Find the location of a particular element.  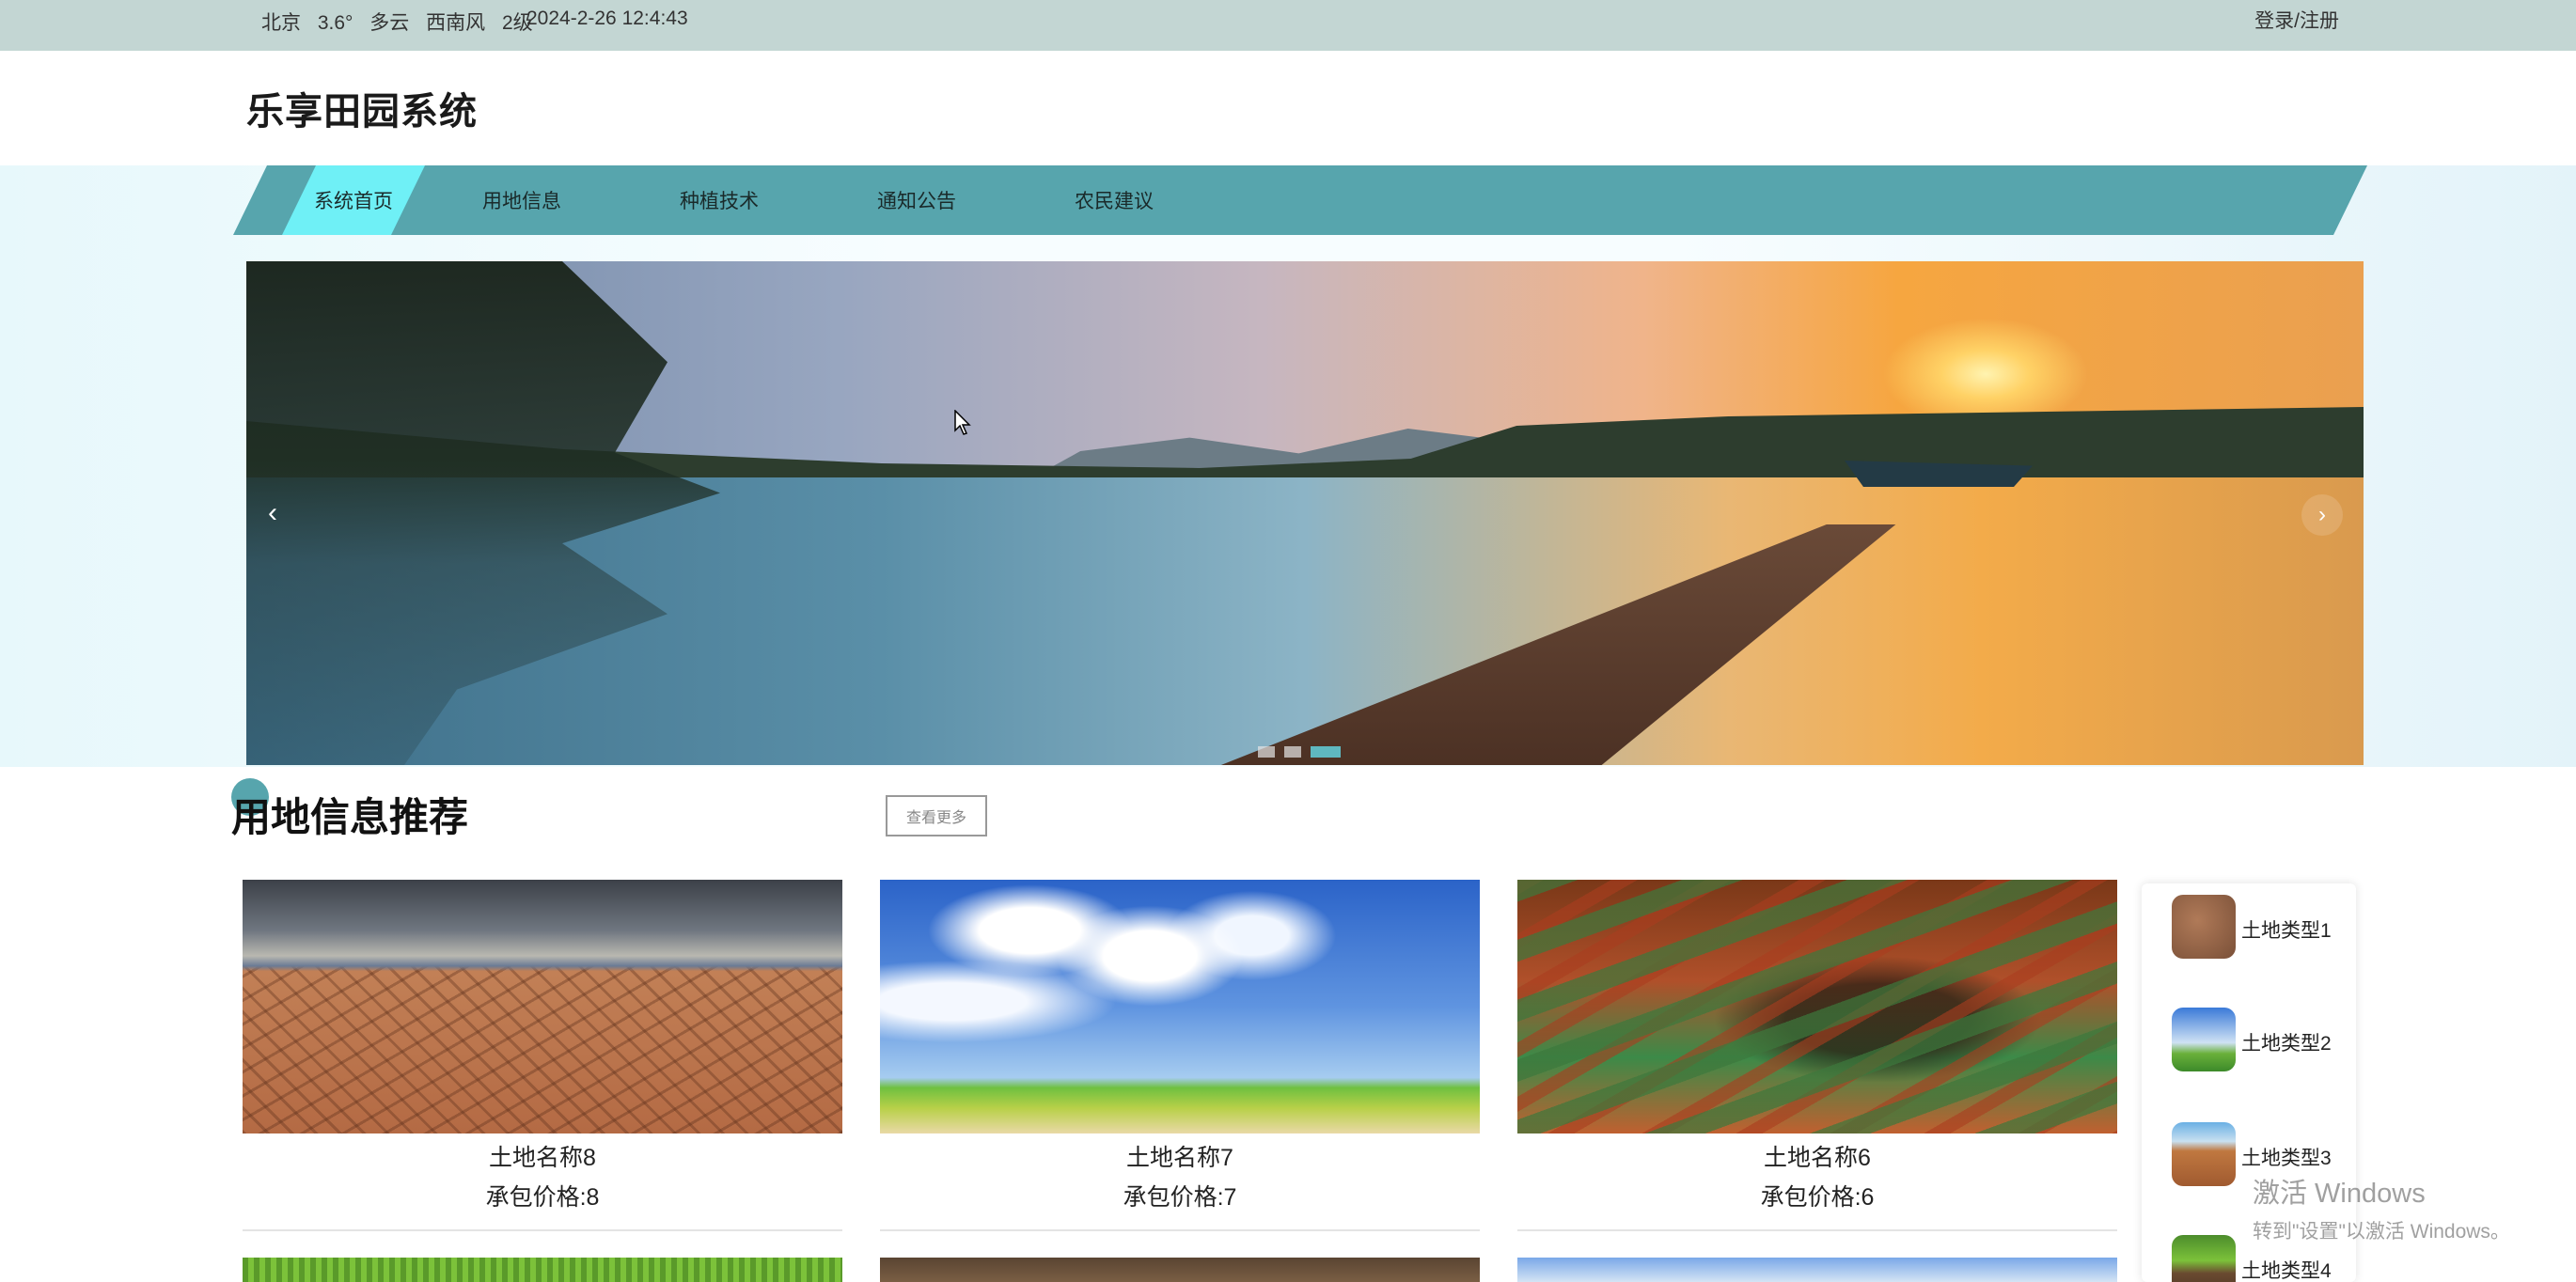

nav-item-label: 种植技术 is located at coordinates (720, 201).